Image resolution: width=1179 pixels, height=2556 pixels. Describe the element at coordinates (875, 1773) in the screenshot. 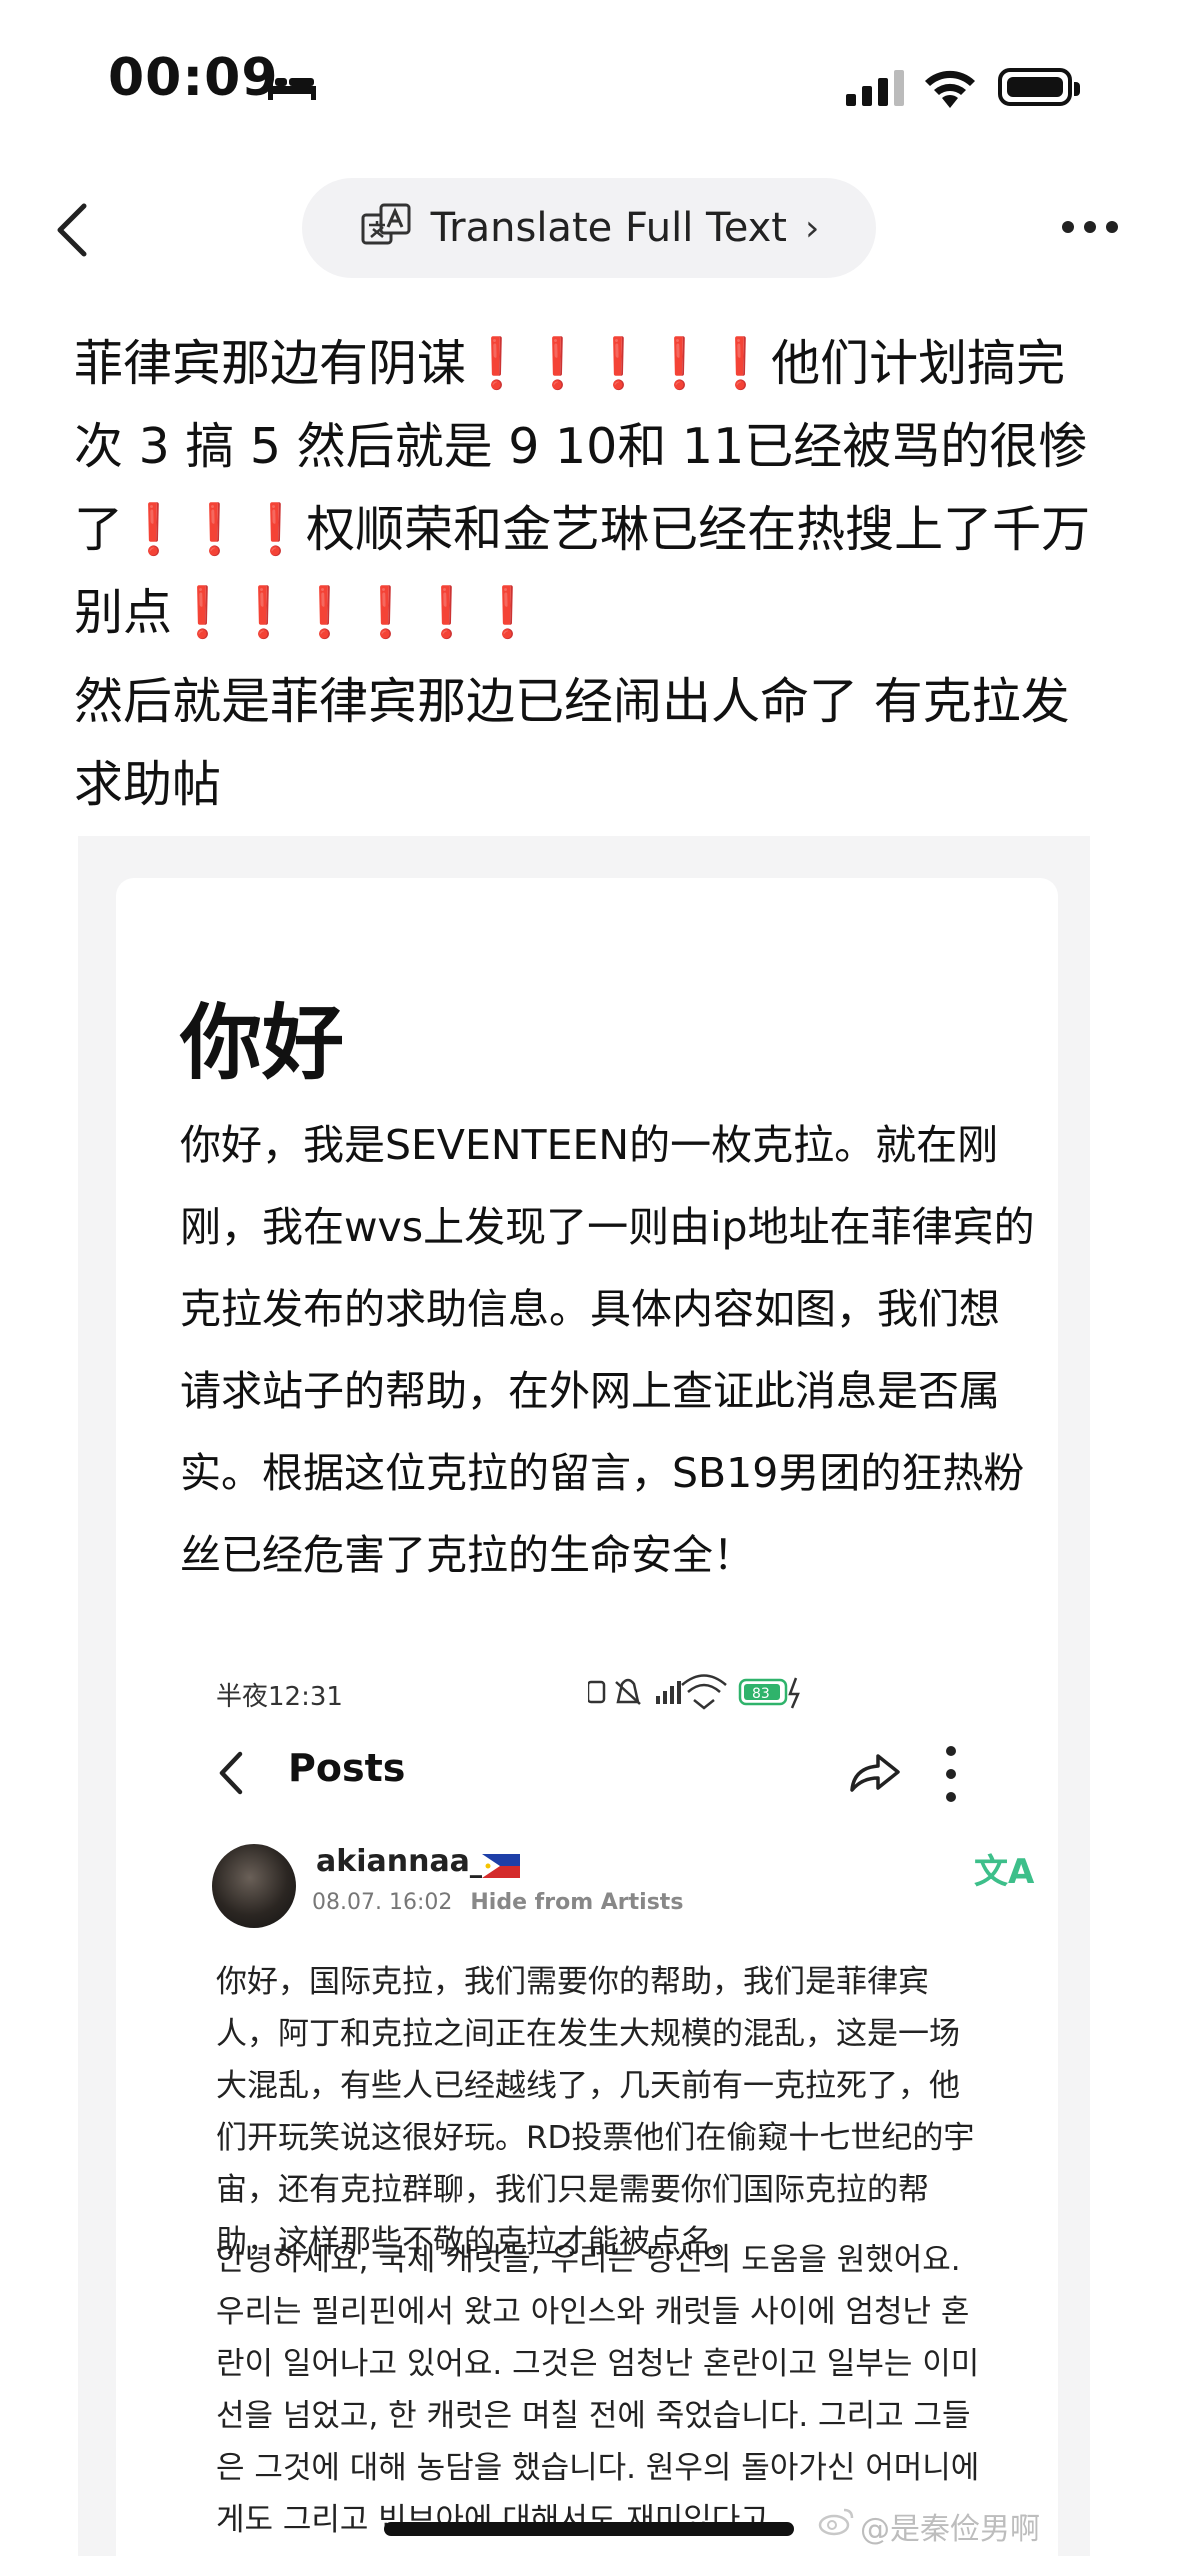

I see `share-icon` at that location.